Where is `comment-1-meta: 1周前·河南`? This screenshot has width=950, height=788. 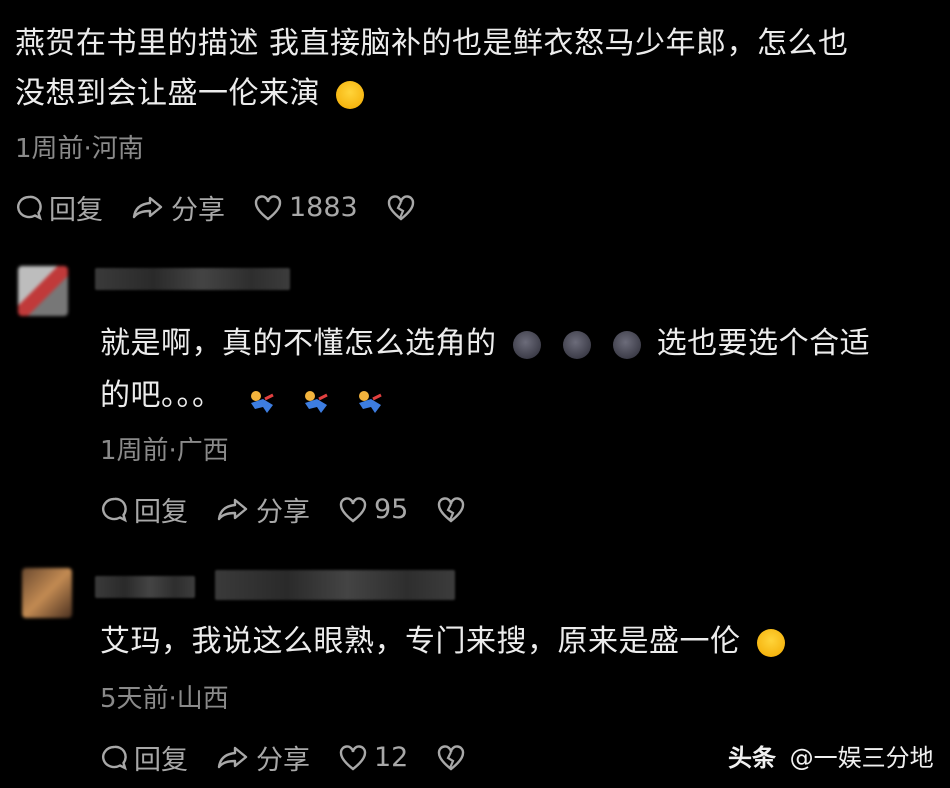
comment-1-meta: 1周前·河南 is located at coordinates (79, 149).